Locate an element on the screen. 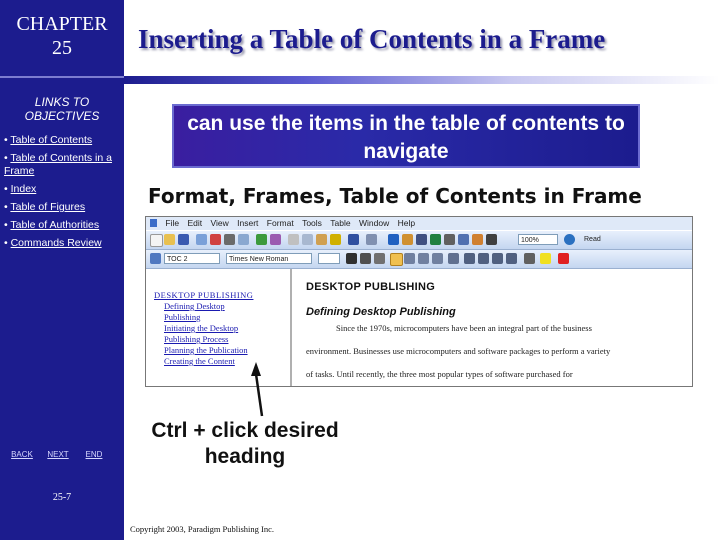 The image size is (720, 540). toc-link: Publishing is located at coordinates (182, 317).